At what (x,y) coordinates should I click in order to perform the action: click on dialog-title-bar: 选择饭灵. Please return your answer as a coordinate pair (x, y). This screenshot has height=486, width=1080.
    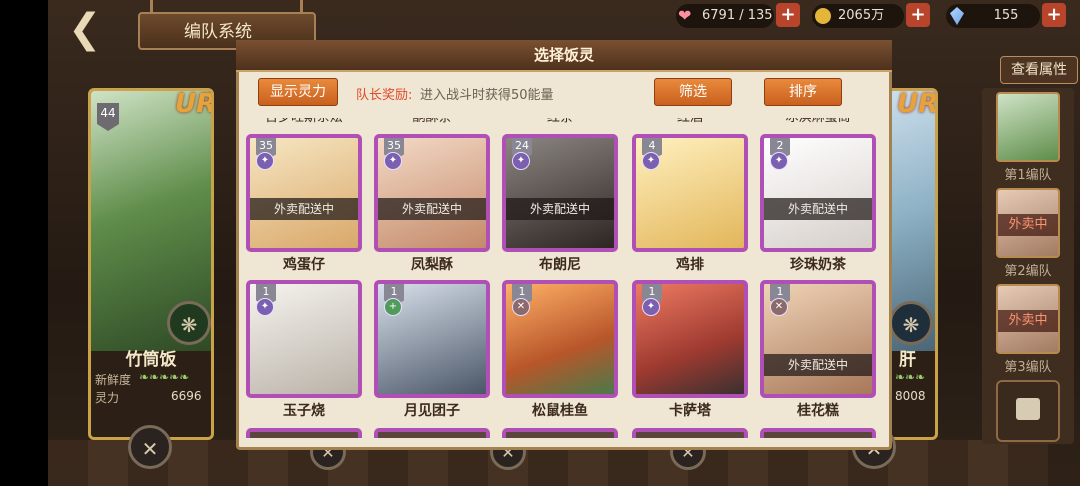
    Looking at the image, I should click on (564, 56).